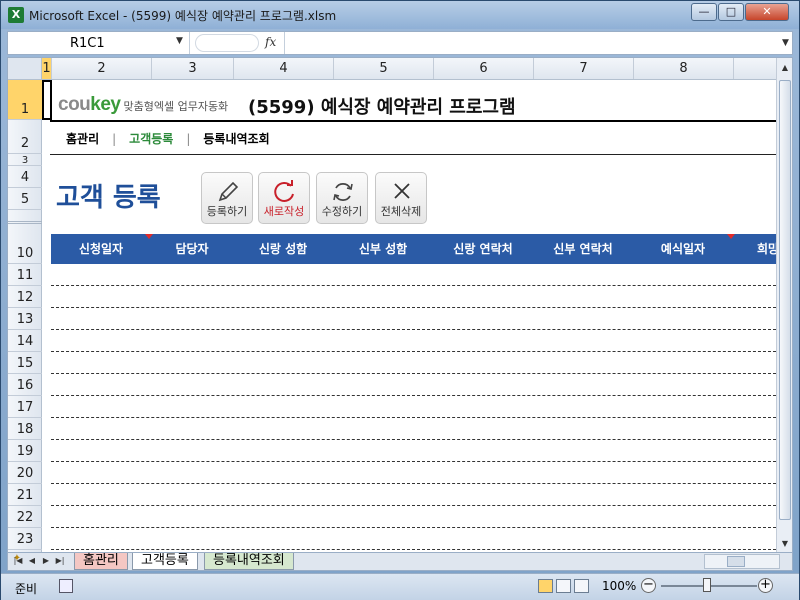  What do you see at coordinates (284, 198) in the screenshot?
I see `new-entry-button: 새로작성` at bounding box center [284, 198].